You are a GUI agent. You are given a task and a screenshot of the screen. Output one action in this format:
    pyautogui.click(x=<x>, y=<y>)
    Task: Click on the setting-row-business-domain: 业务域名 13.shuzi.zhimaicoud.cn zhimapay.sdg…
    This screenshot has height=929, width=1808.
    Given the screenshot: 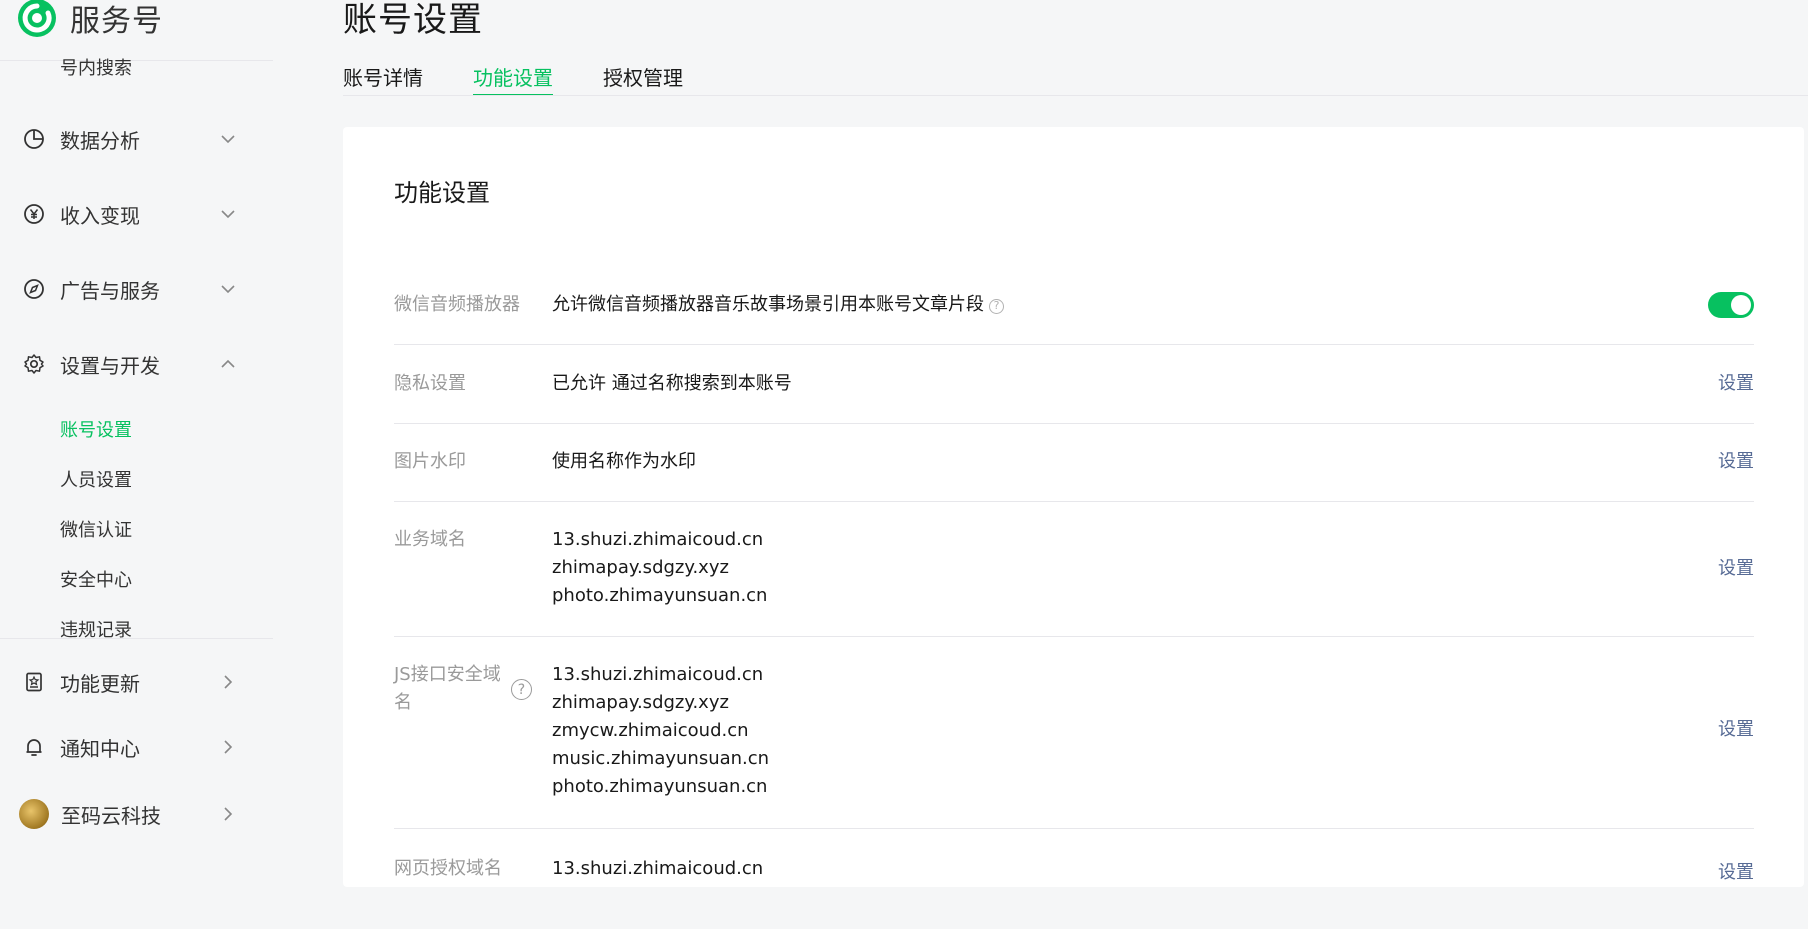 What is the action you would take?
    pyautogui.click(x=1074, y=569)
    